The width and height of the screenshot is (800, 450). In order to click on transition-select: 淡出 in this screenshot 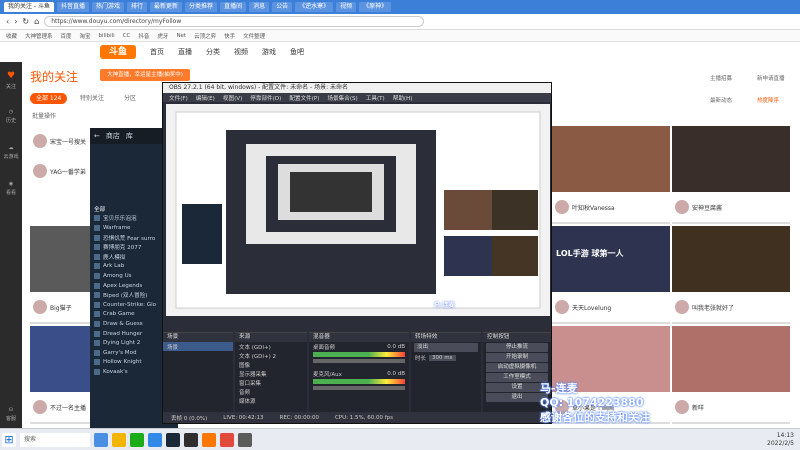, I will do `click(446, 347)`.